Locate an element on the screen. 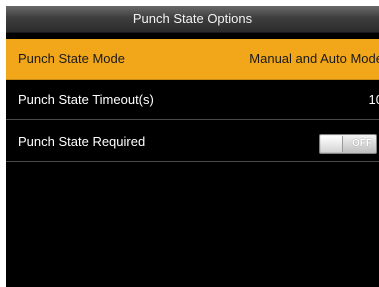 The height and width of the screenshot is (287, 379). setting-value: 10 is located at coordinates (373, 99).